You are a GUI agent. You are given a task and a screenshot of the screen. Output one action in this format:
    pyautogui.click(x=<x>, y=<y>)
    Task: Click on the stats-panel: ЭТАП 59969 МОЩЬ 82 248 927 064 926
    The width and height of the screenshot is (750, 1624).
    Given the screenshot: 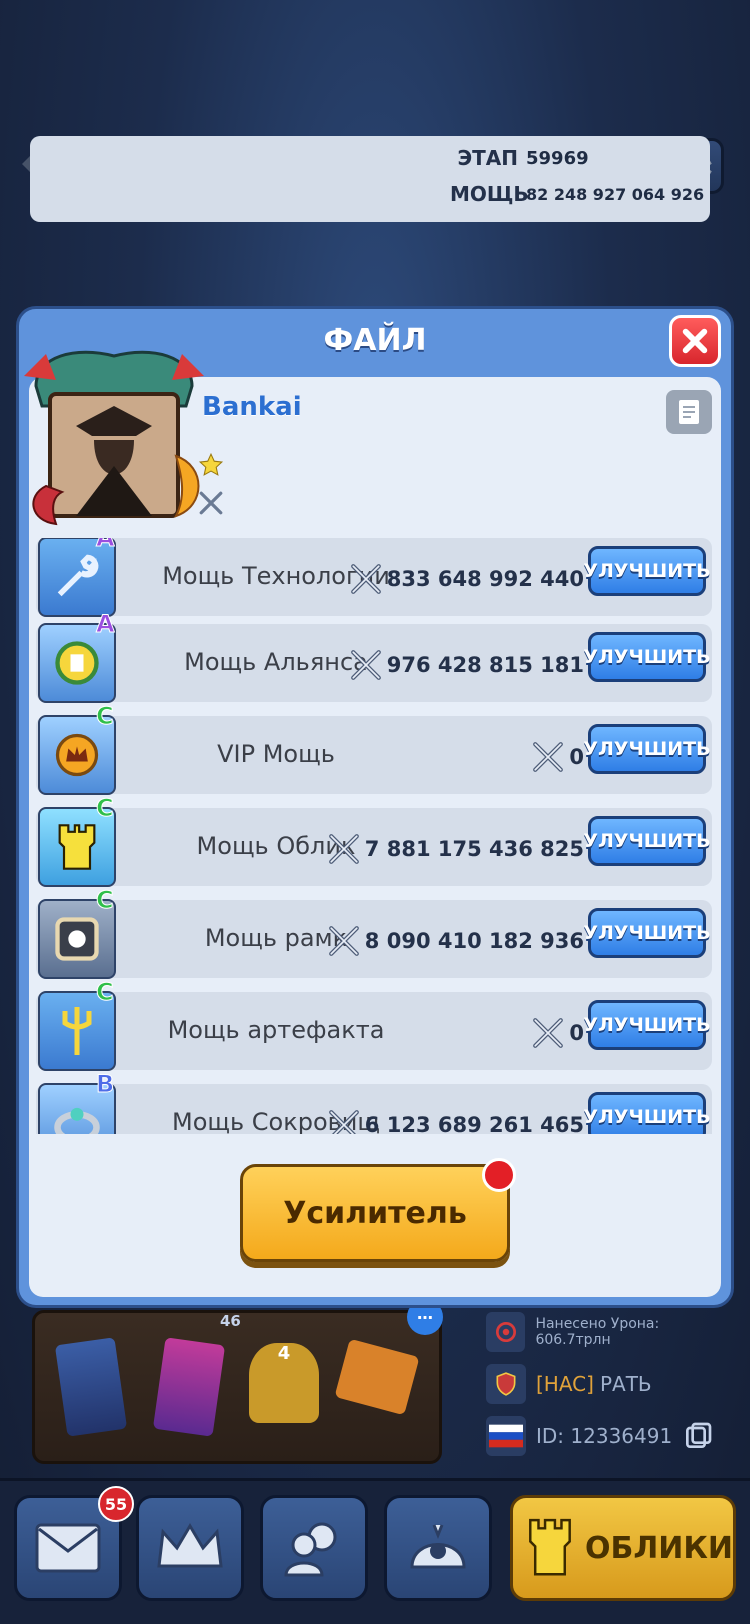 What is the action you would take?
    pyautogui.click(x=370, y=179)
    